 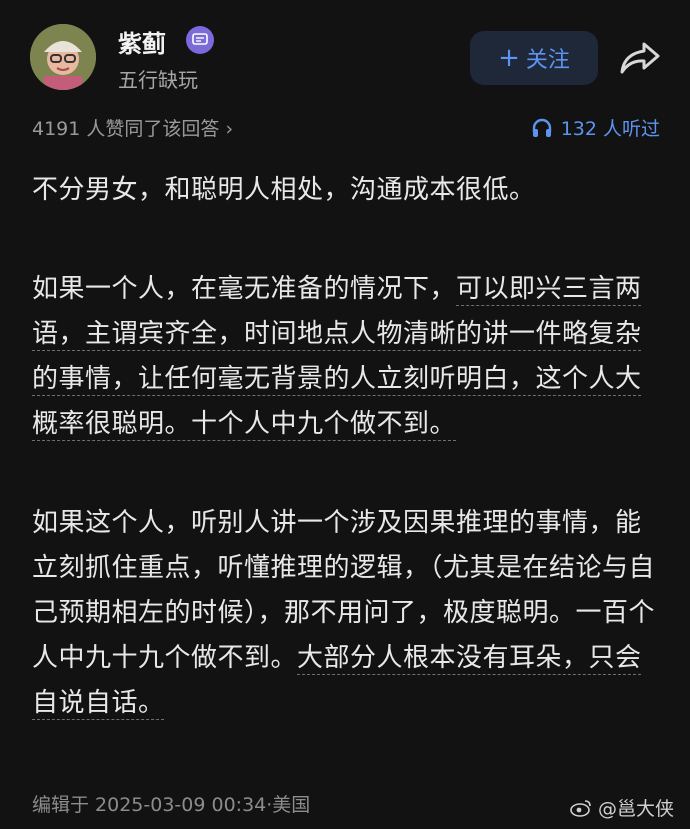 I want to click on paragraph-1: 不分男女，和聪明人相处，沟通成本很低。, so click(x=284, y=190).